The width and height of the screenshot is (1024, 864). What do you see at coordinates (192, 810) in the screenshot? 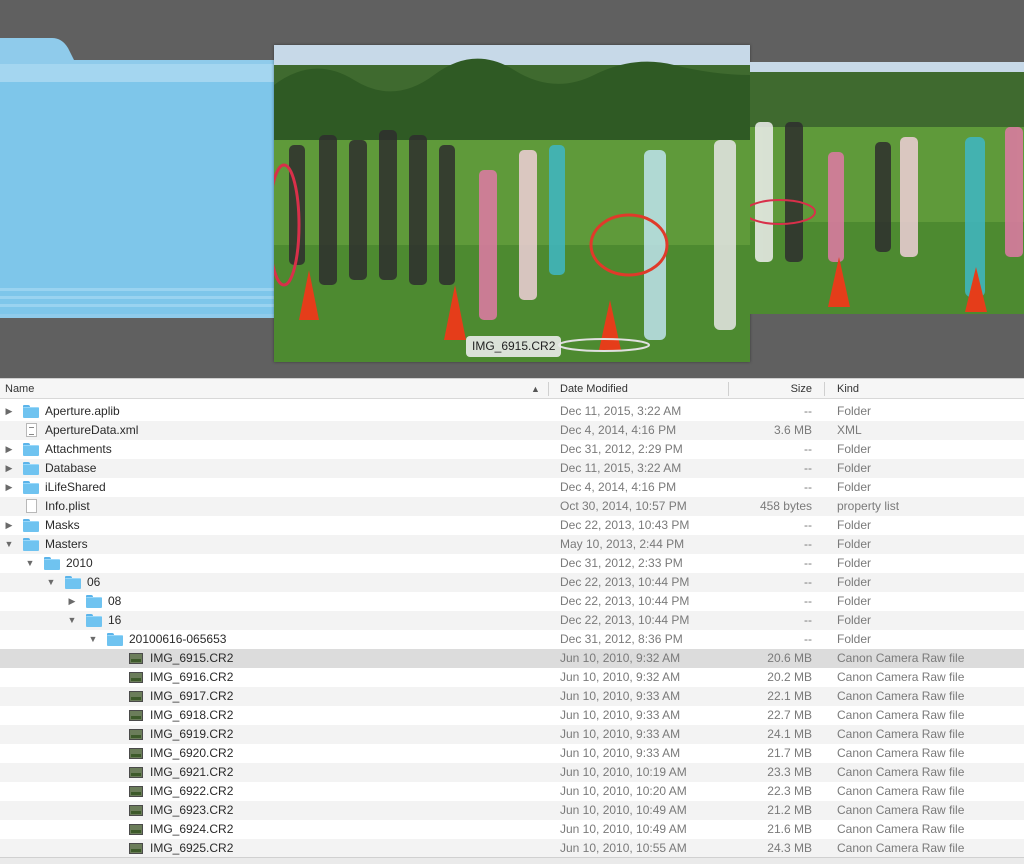
I see `row-name: IMG_6923.CR2` at bounding box center [192, 810].